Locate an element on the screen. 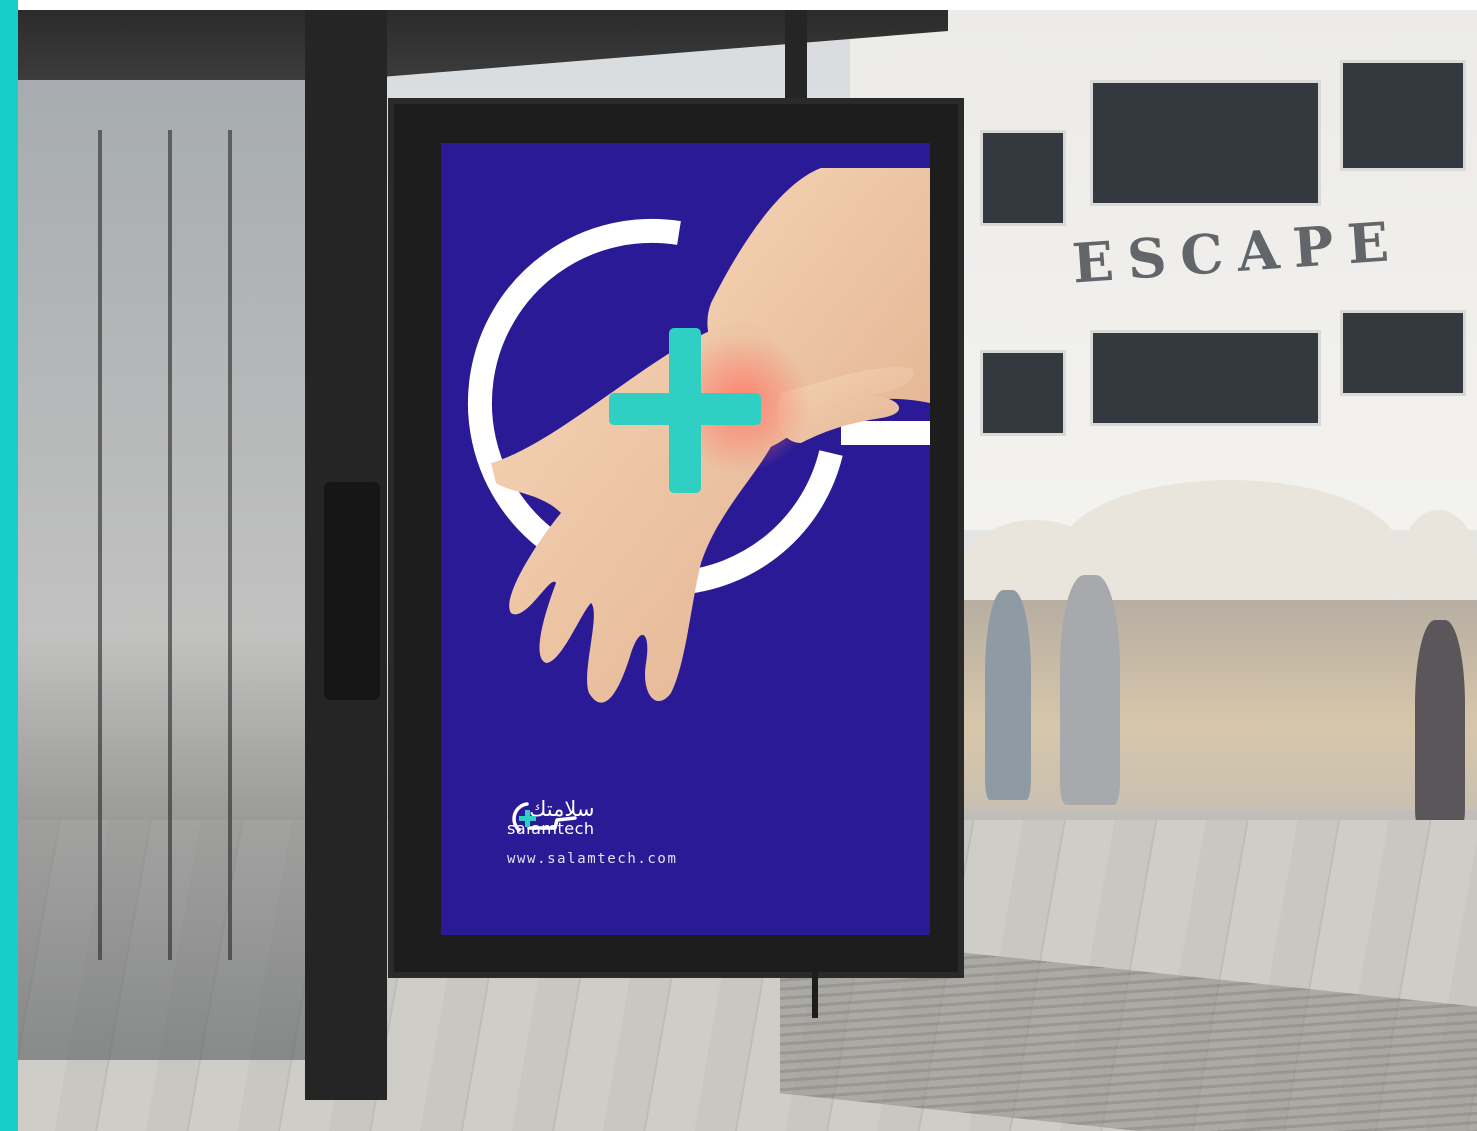  billboard-stand is located at coordinates (815, 988).